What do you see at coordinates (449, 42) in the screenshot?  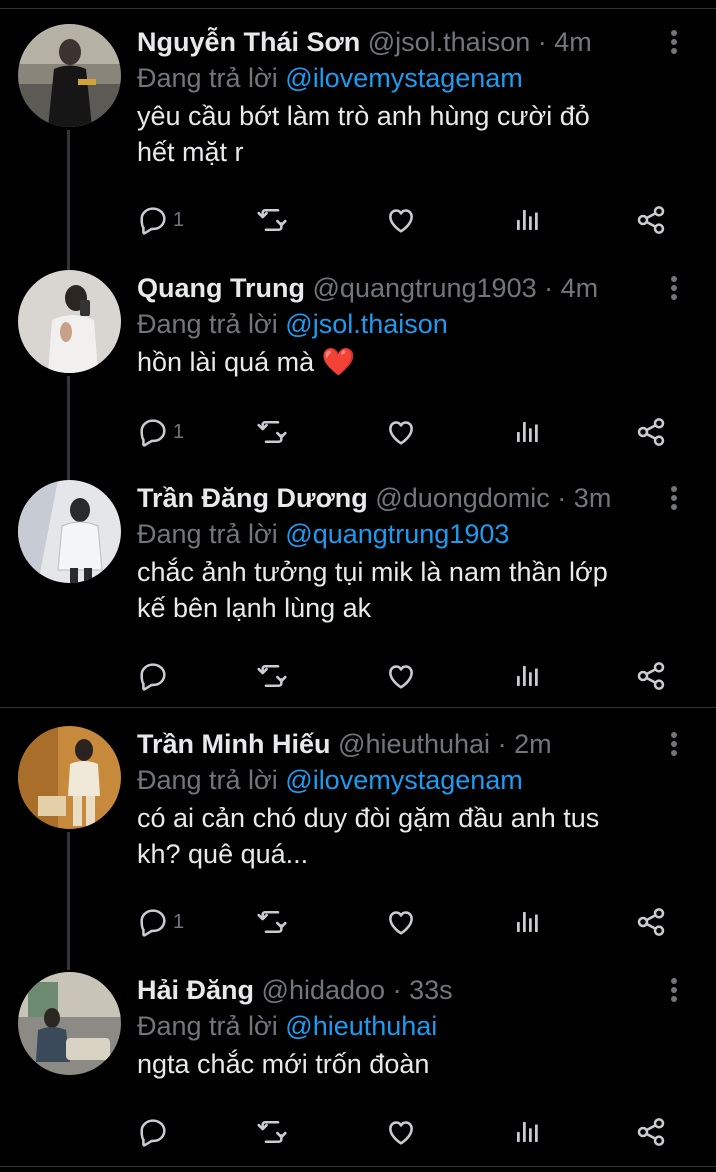 I see `user-handle: @jsol.thaison` at bounding box center [449, 42].